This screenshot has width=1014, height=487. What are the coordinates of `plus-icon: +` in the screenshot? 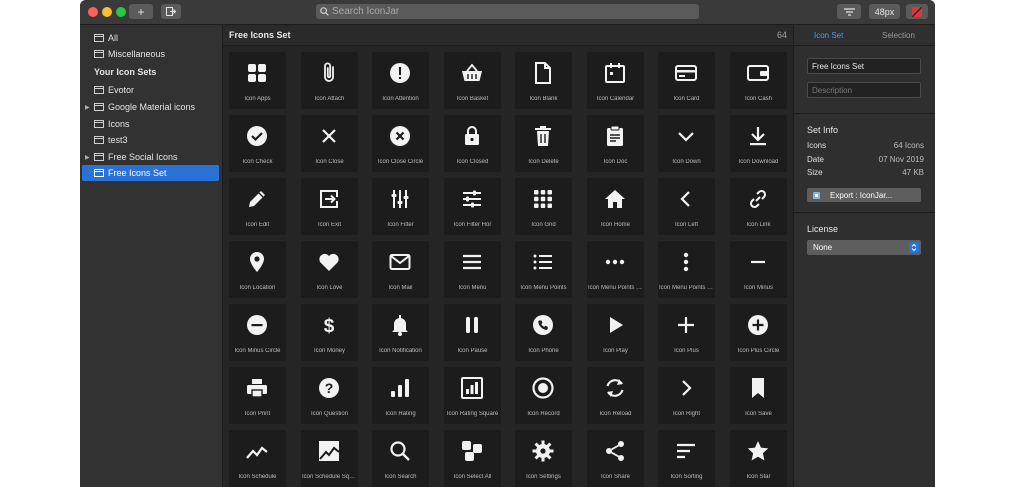 It's located at (141, 11).